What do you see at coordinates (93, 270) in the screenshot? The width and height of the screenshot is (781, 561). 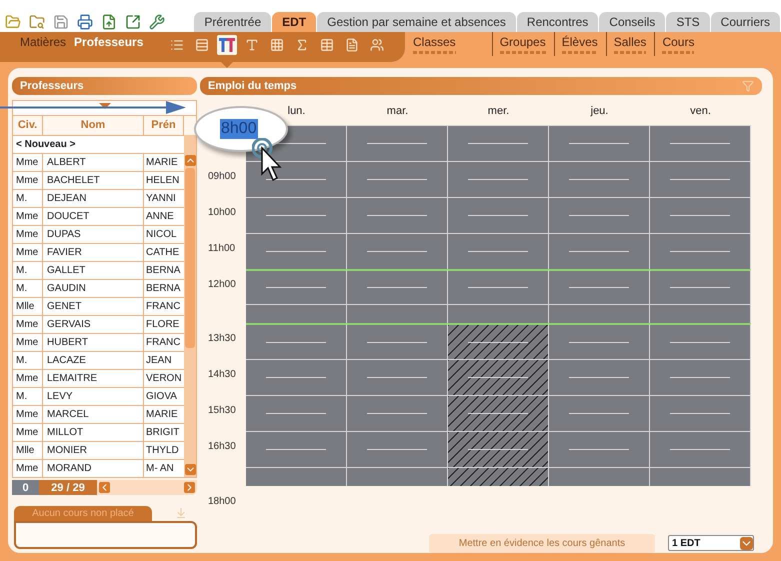 I see `table-cell: GALLET` at bounding box center [93, 270].